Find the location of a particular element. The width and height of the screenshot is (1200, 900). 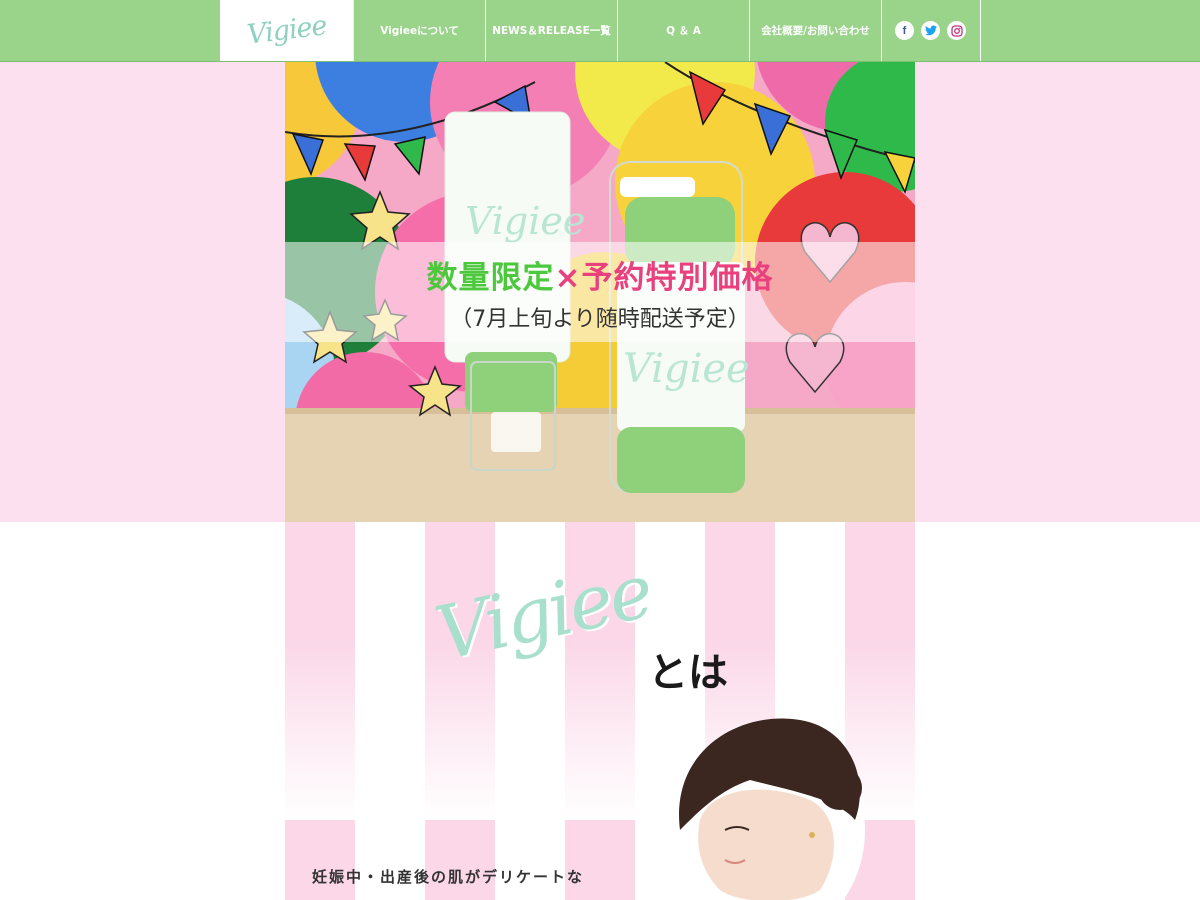

facebook-icon: f is located at coordinates (904, 30).